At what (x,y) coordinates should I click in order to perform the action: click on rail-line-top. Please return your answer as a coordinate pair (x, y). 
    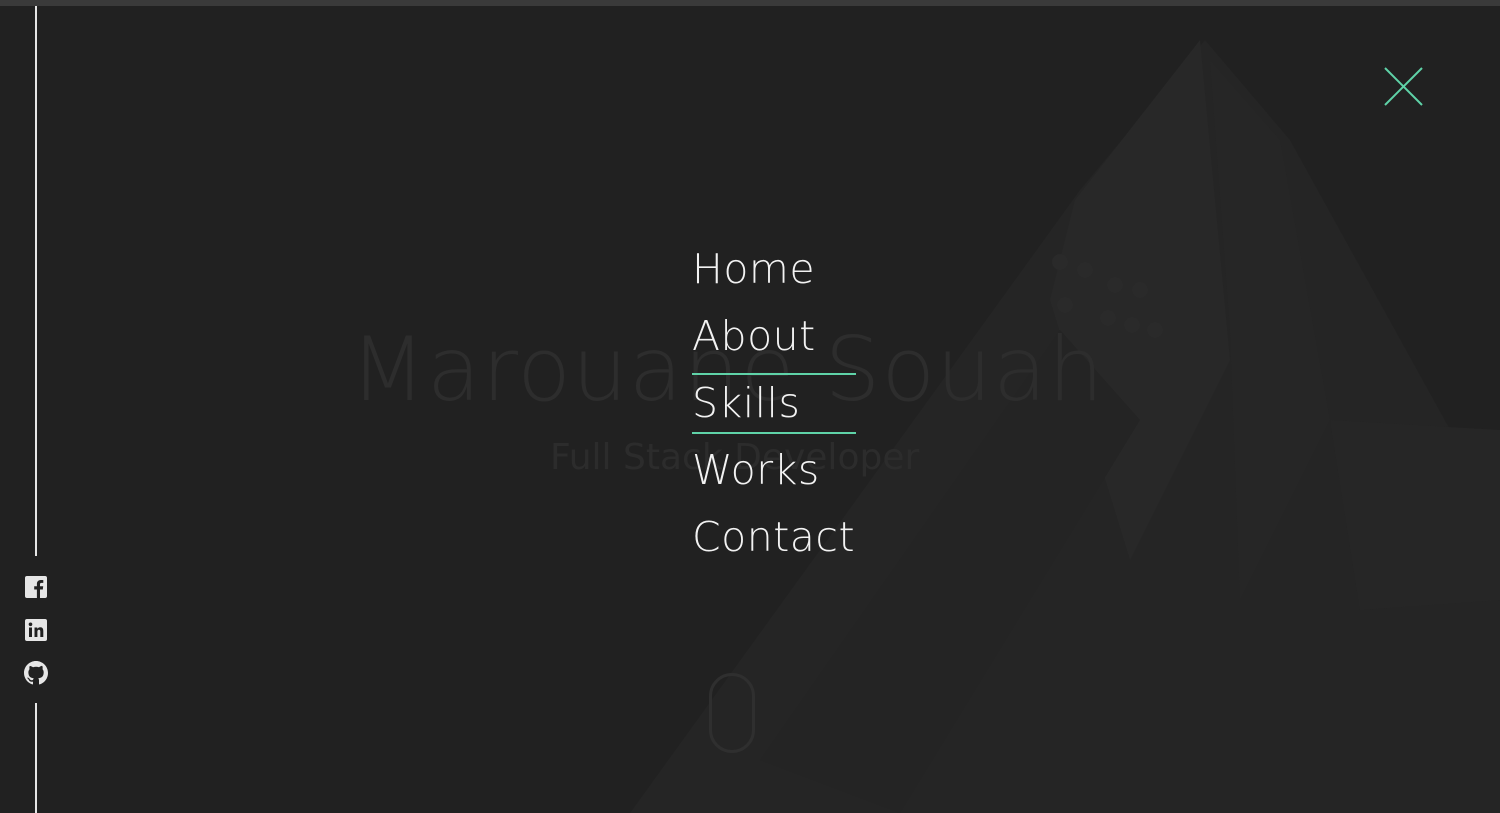
    Looking at the image, I should click on (36, 281).